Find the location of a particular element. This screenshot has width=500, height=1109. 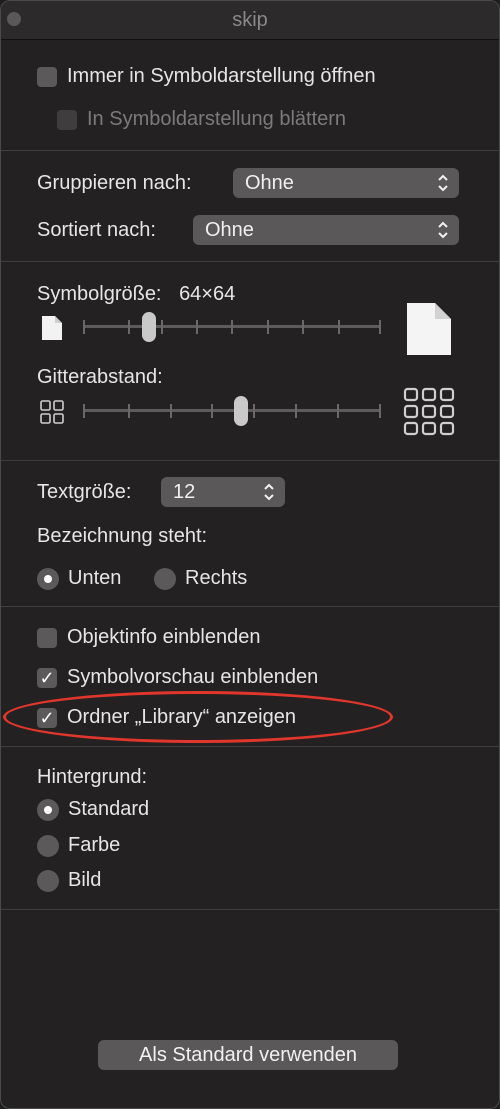

show-library-folder-label: Ordner „Library“ anzeigen is located at coordinates (181, 717).